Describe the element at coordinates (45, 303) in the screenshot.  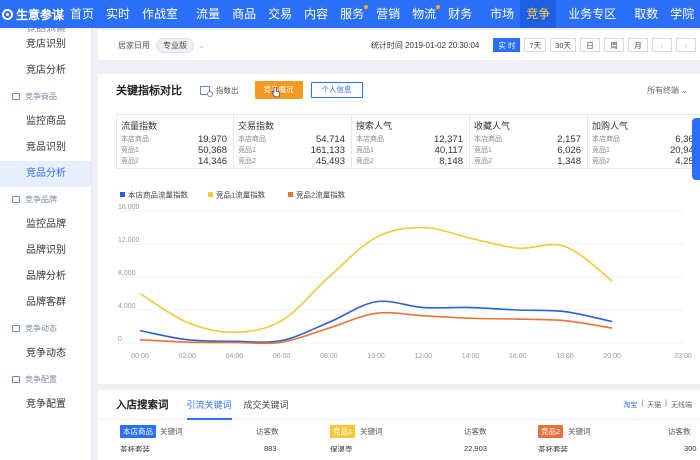
I see `sidebar-item: 品牌客群` at that location.